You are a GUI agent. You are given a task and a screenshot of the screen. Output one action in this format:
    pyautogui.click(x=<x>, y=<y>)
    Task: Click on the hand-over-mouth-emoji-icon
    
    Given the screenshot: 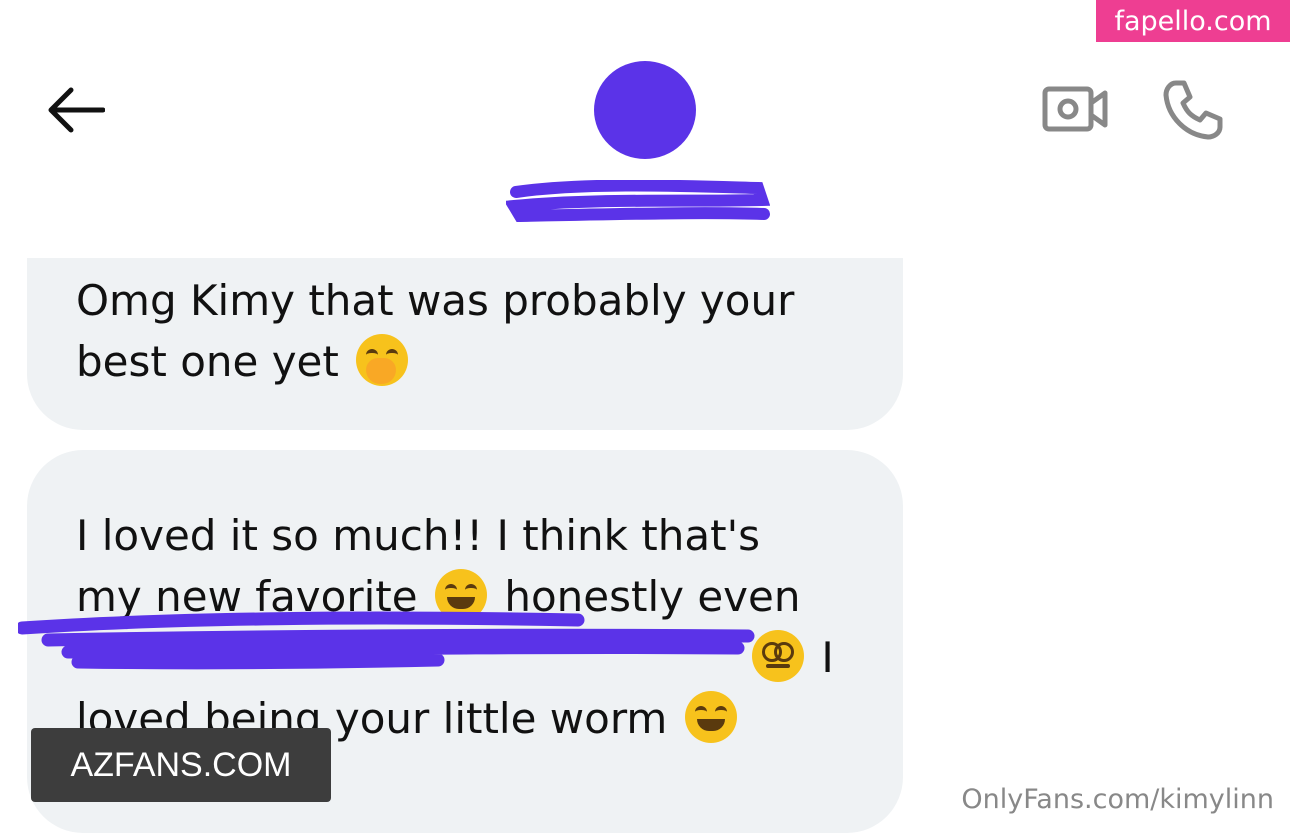 What is the action you would take?
    pyautogui.click(x=382, y=360)
    